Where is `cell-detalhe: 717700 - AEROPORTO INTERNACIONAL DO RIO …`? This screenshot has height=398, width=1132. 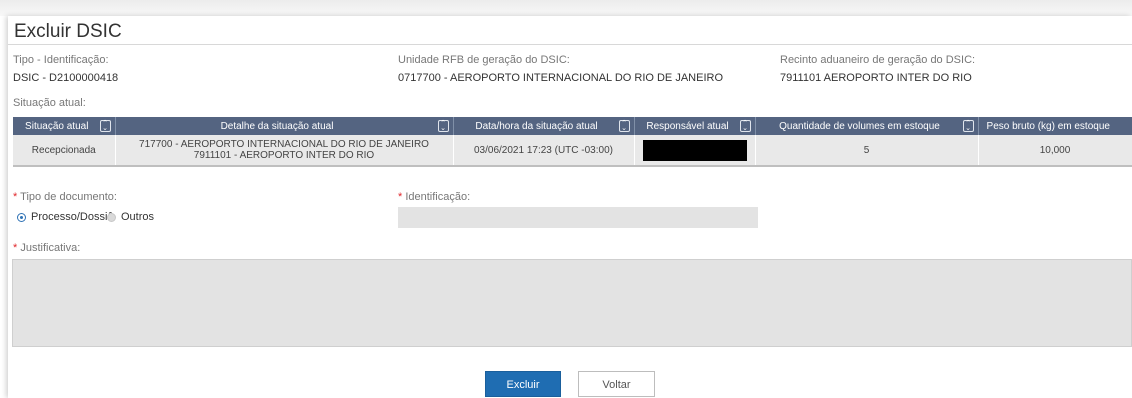
cell-detalhe: 717700 - AEROPORTO INTERNACIONAL DO RIO … is located at coordinates (284, 151).